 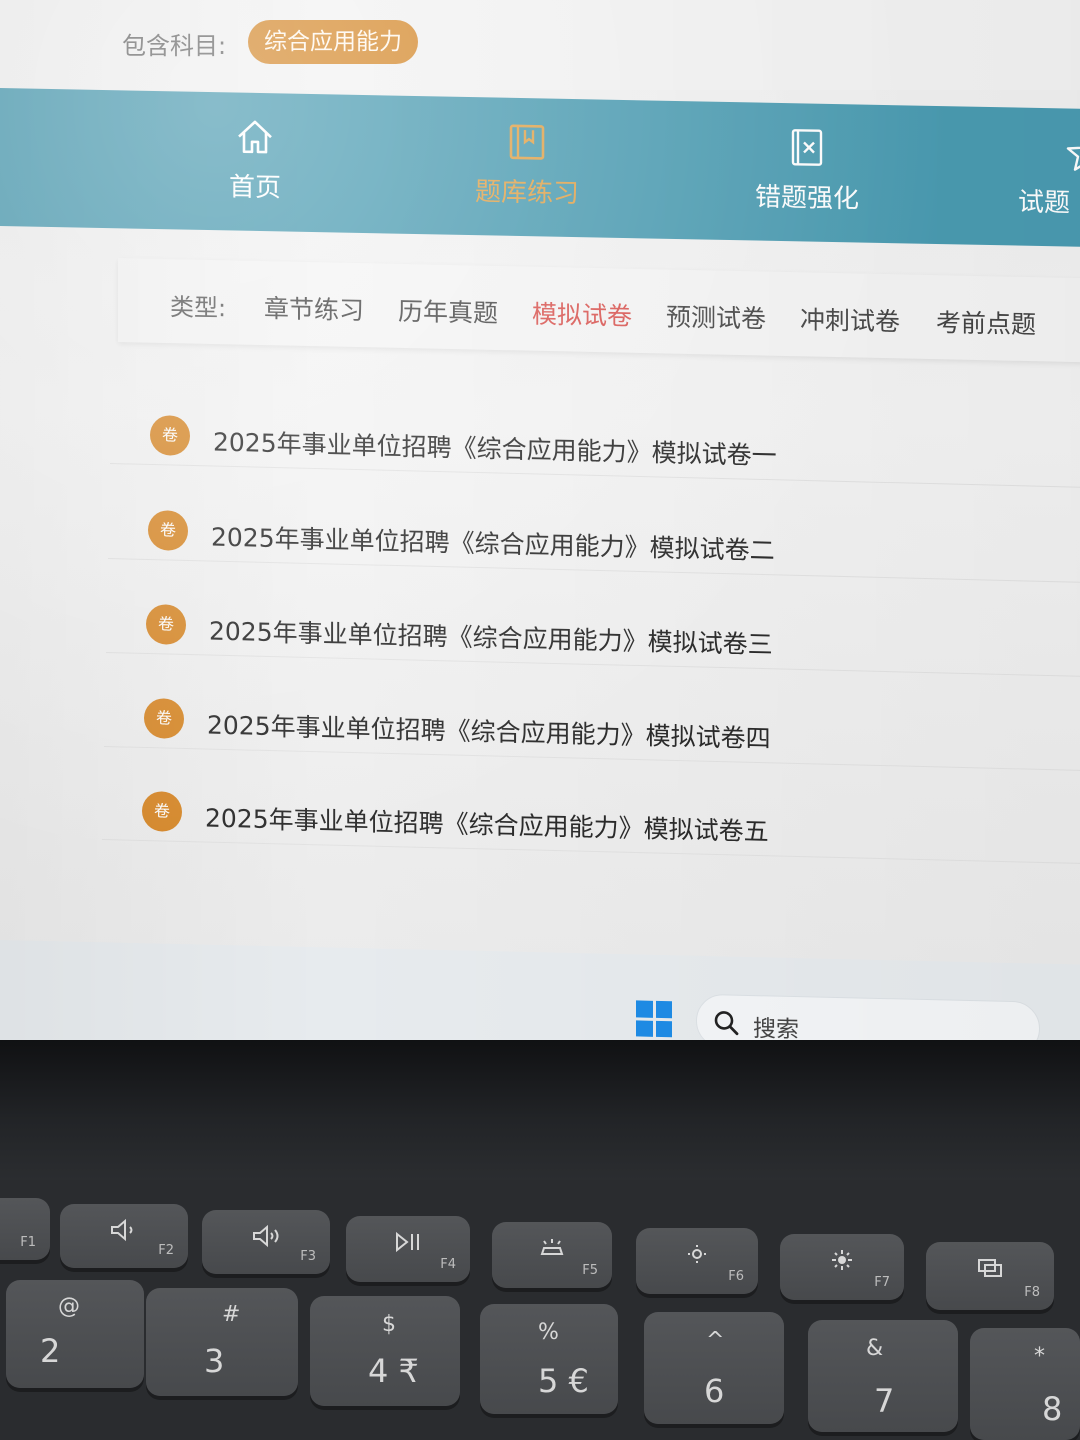 I want to click on key-5: % 5 €, so click(x=549, y=1359).